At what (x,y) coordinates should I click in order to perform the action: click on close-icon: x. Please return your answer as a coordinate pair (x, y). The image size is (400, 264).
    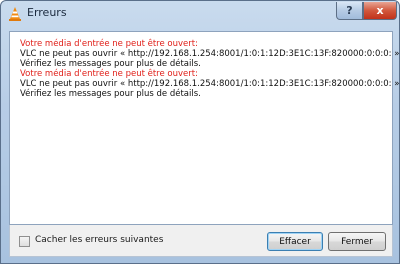
    Looking at the image, I should click on (380, 10).